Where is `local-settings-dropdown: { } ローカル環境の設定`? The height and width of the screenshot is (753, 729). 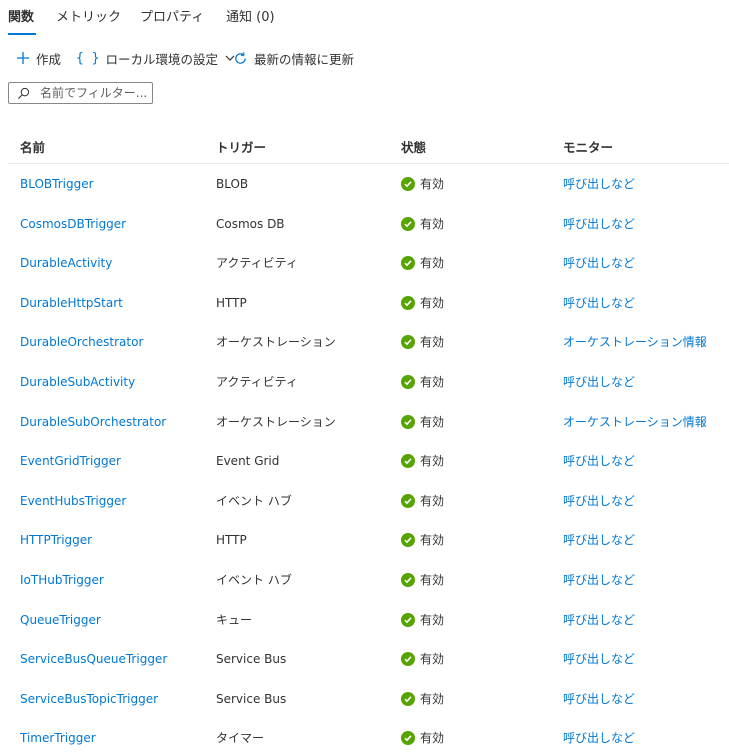 local-settings-dropdown: { } ローカル環境の設定 is located at coordinates (156, 58).